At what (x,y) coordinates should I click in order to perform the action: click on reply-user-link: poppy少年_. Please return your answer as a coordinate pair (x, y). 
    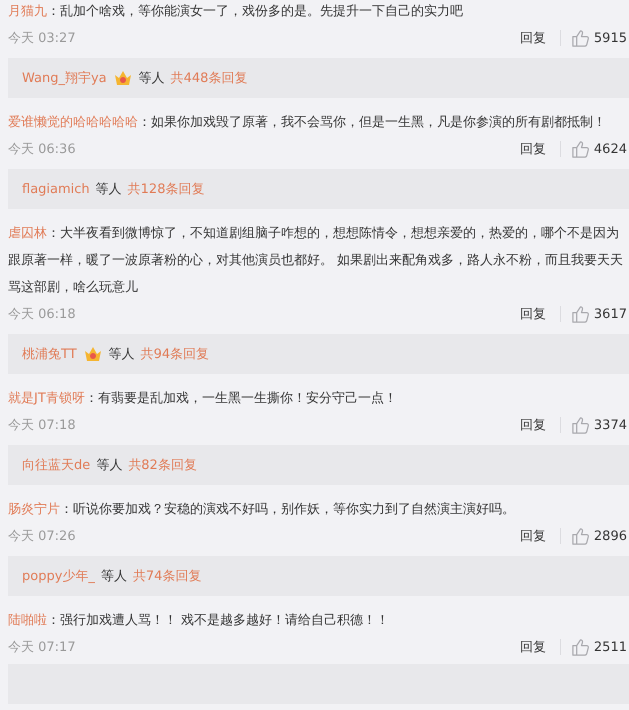
    Looking at the image, I should click on (58, 576).